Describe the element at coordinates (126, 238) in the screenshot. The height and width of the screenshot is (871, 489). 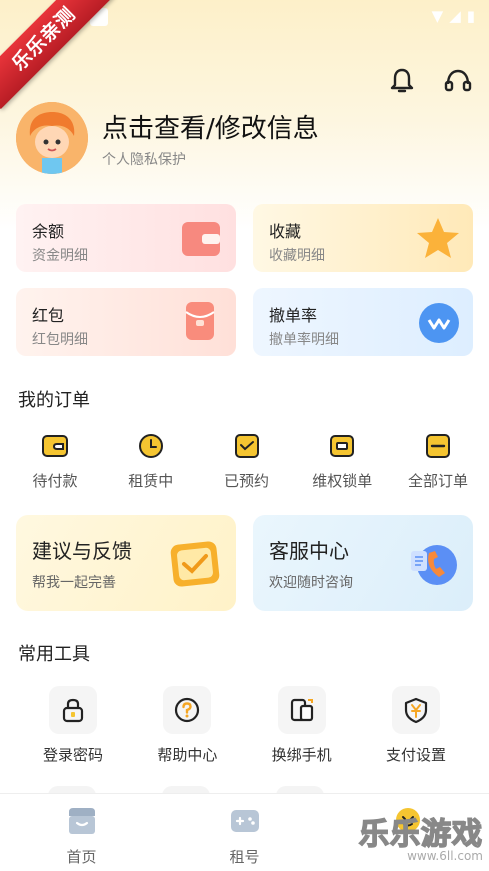
I see `balance-card: 余额 资金明细` at that location.